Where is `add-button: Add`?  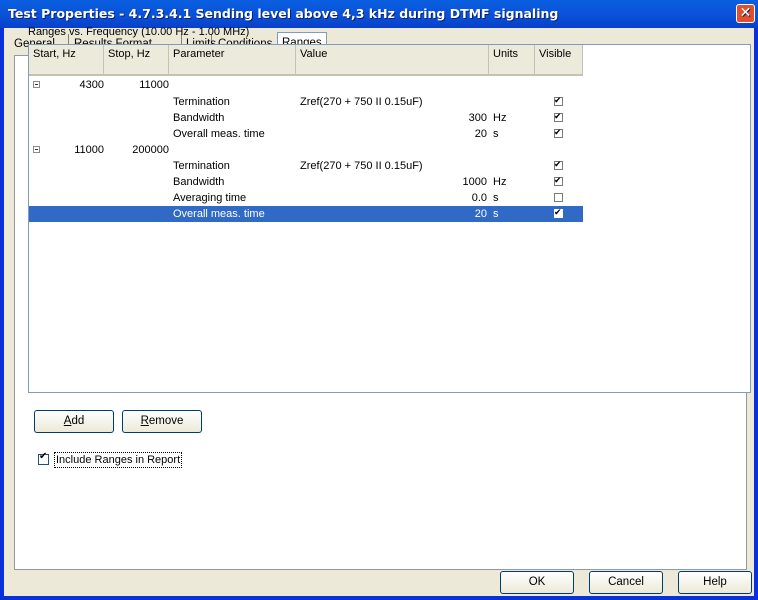
add-button: Add is located at coordinates (74, 421).